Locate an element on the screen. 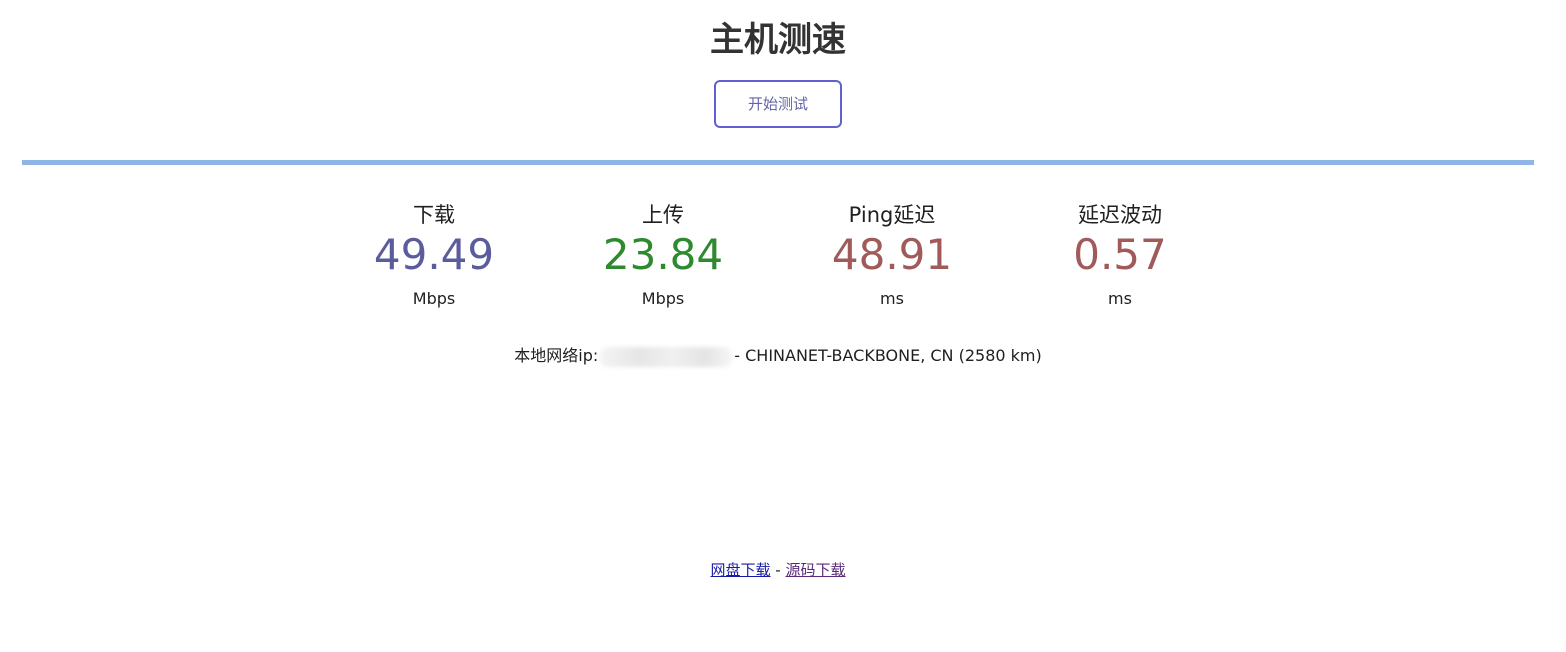 The height and width of the screenshot is (652, 1566). metric-jitter: 延迟波动 0.57 ms is located at coordinates (1120, 255).